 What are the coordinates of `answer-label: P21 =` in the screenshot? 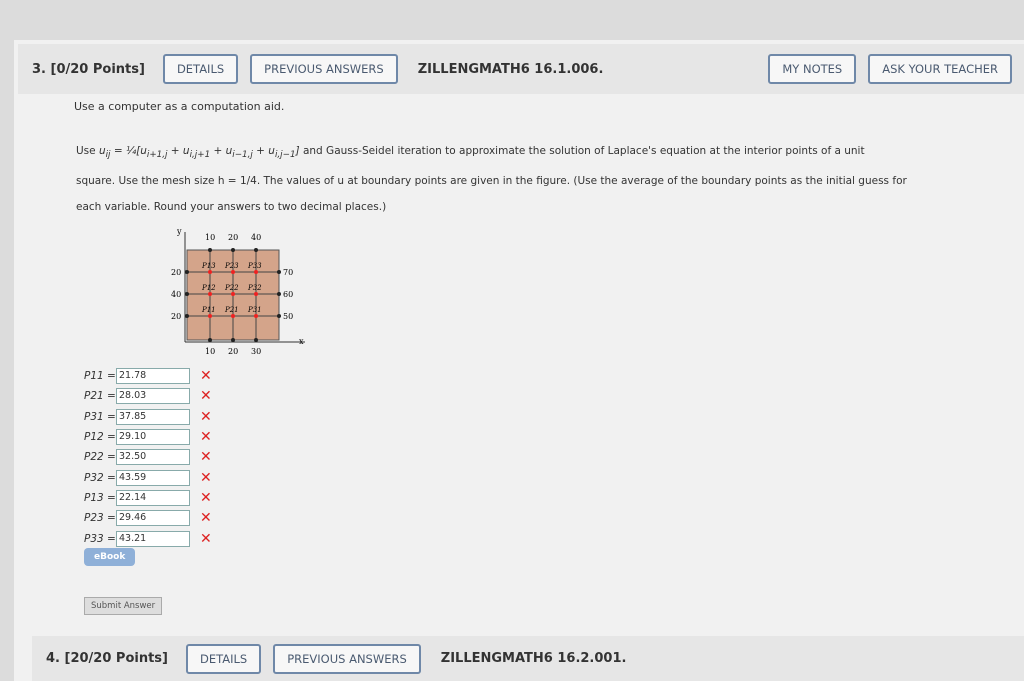 It's located at (100, 396).